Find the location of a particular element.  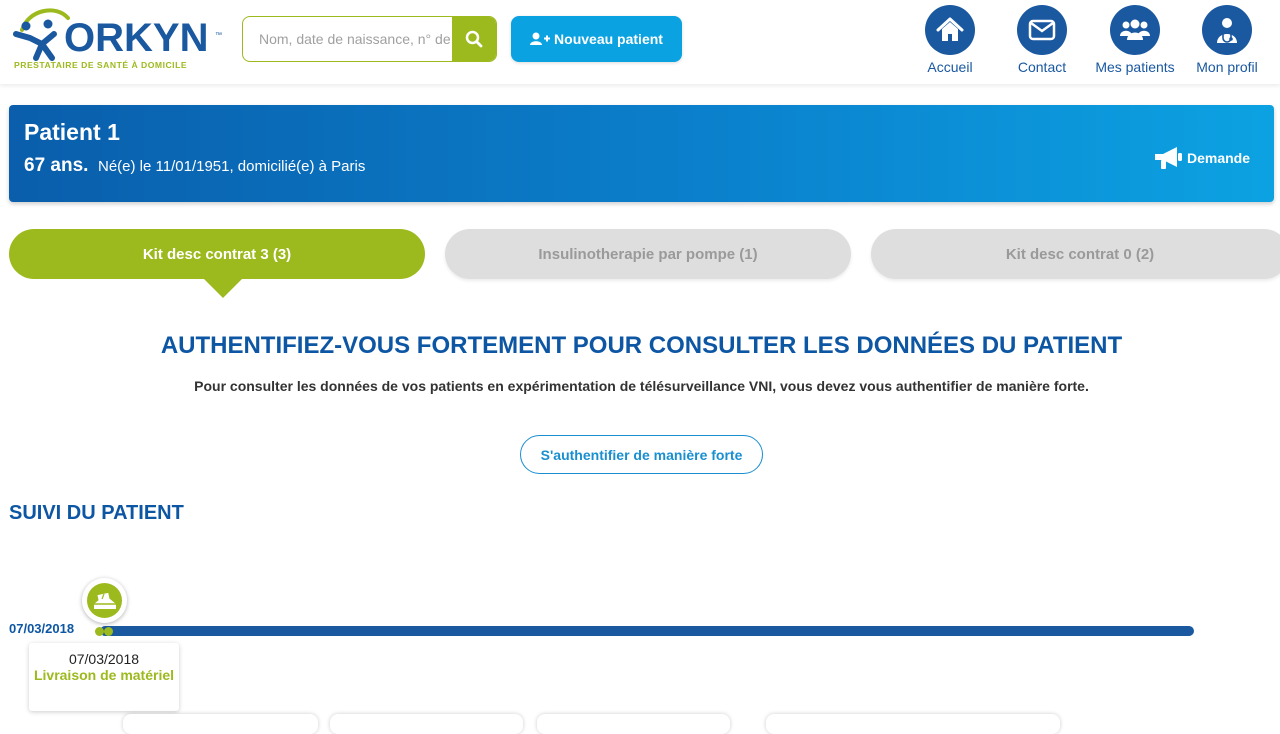

nav-item-mes-patients: Mes patients is located at coordinates (1135, 41).